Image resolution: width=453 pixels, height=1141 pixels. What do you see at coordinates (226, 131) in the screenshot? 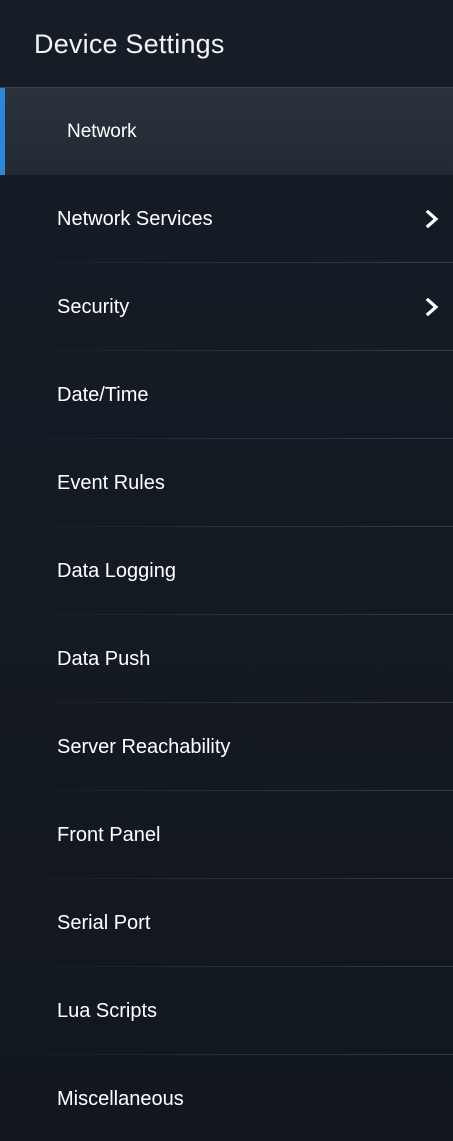
I see `menu-item-network: Network` at bounding box center [226, 131].